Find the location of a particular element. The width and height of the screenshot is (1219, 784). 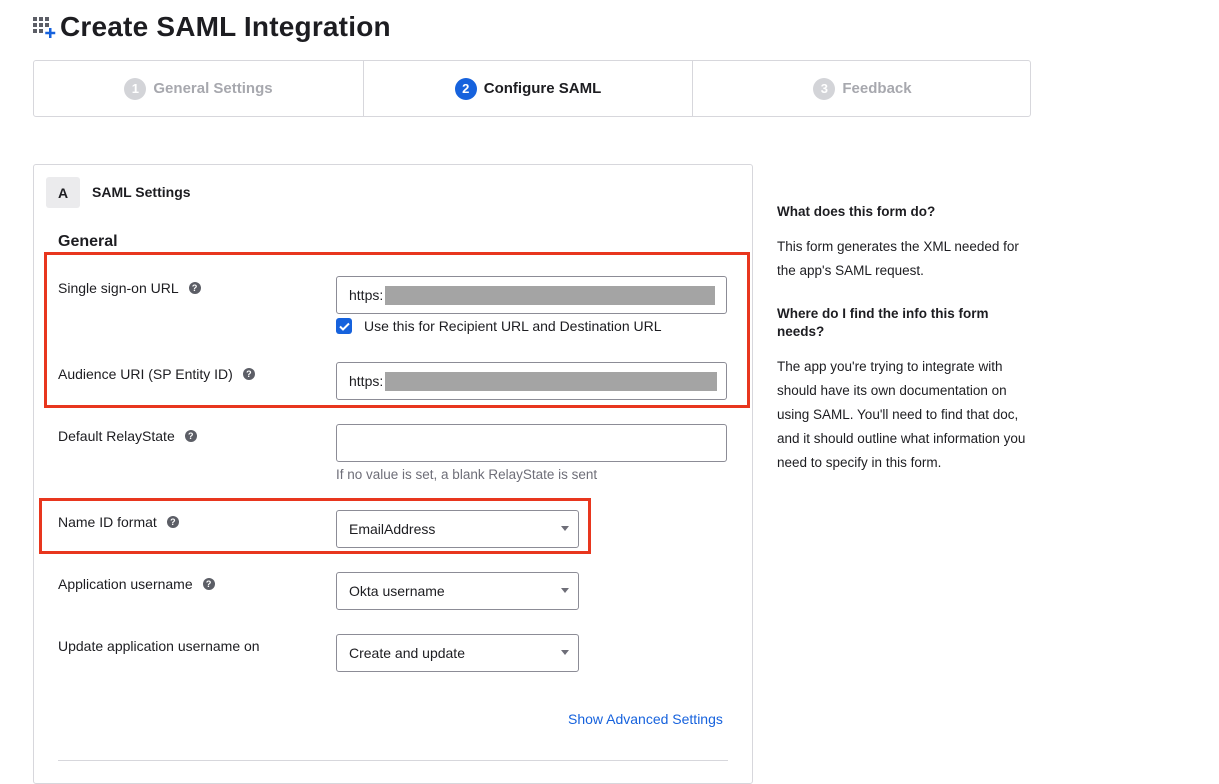

sso-url-label: Single sign-on URL ? is located at coordinates (129, 288).